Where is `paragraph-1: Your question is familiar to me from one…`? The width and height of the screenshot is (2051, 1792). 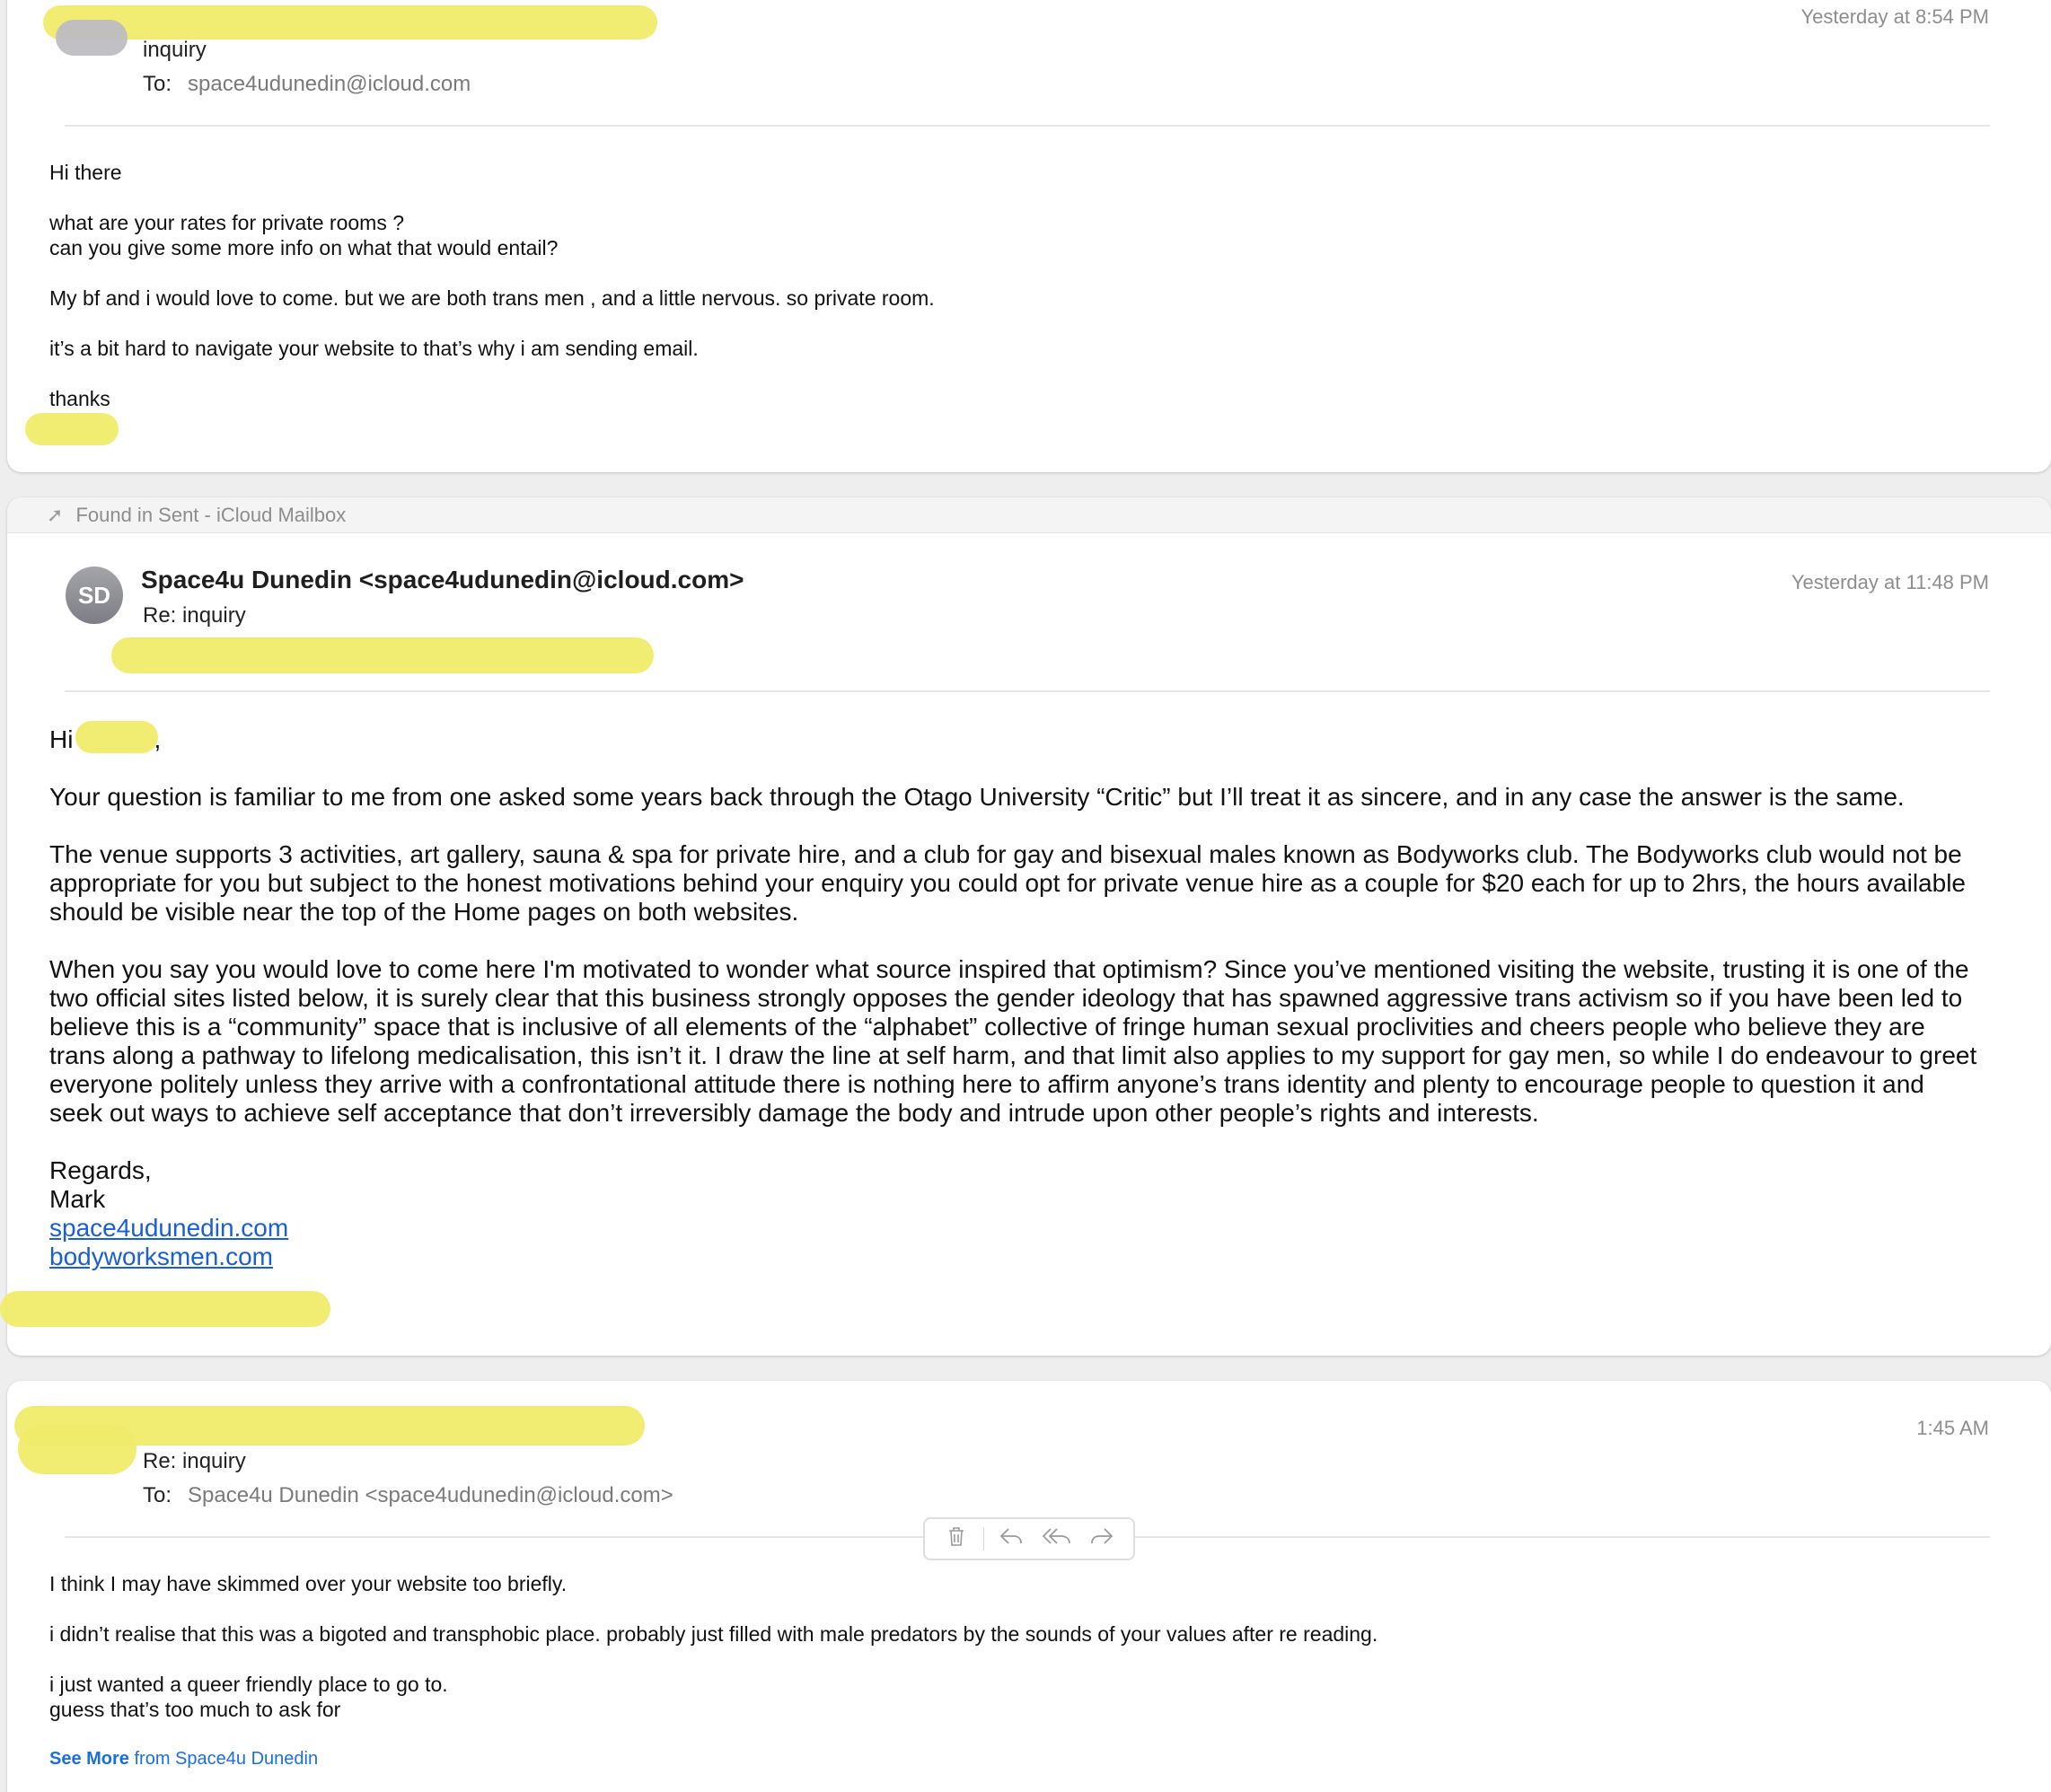
paragraph-1: Your question is familiar to me from one… is located at coordinates (977, 797).